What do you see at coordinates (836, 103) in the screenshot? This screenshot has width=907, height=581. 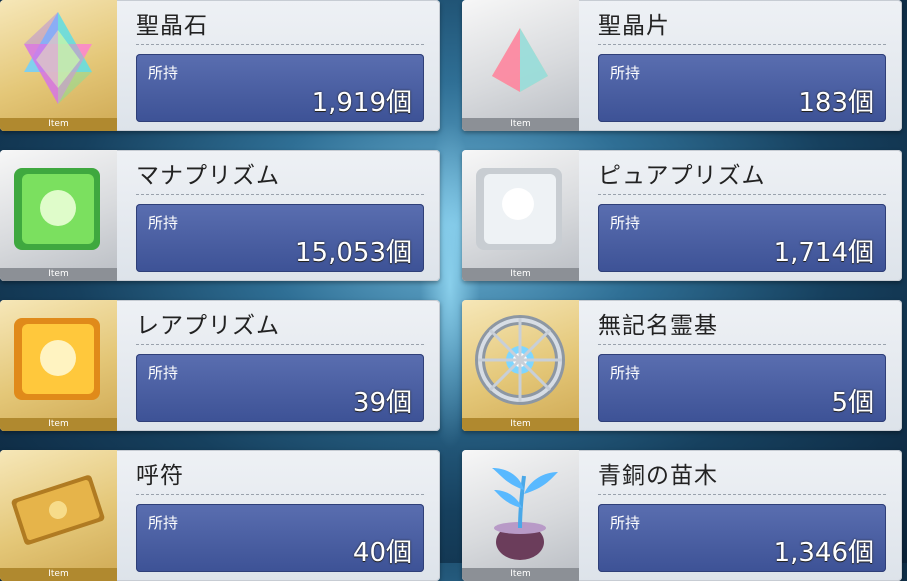 I see `owned-count: 183個` at bounding box center [836, 103].